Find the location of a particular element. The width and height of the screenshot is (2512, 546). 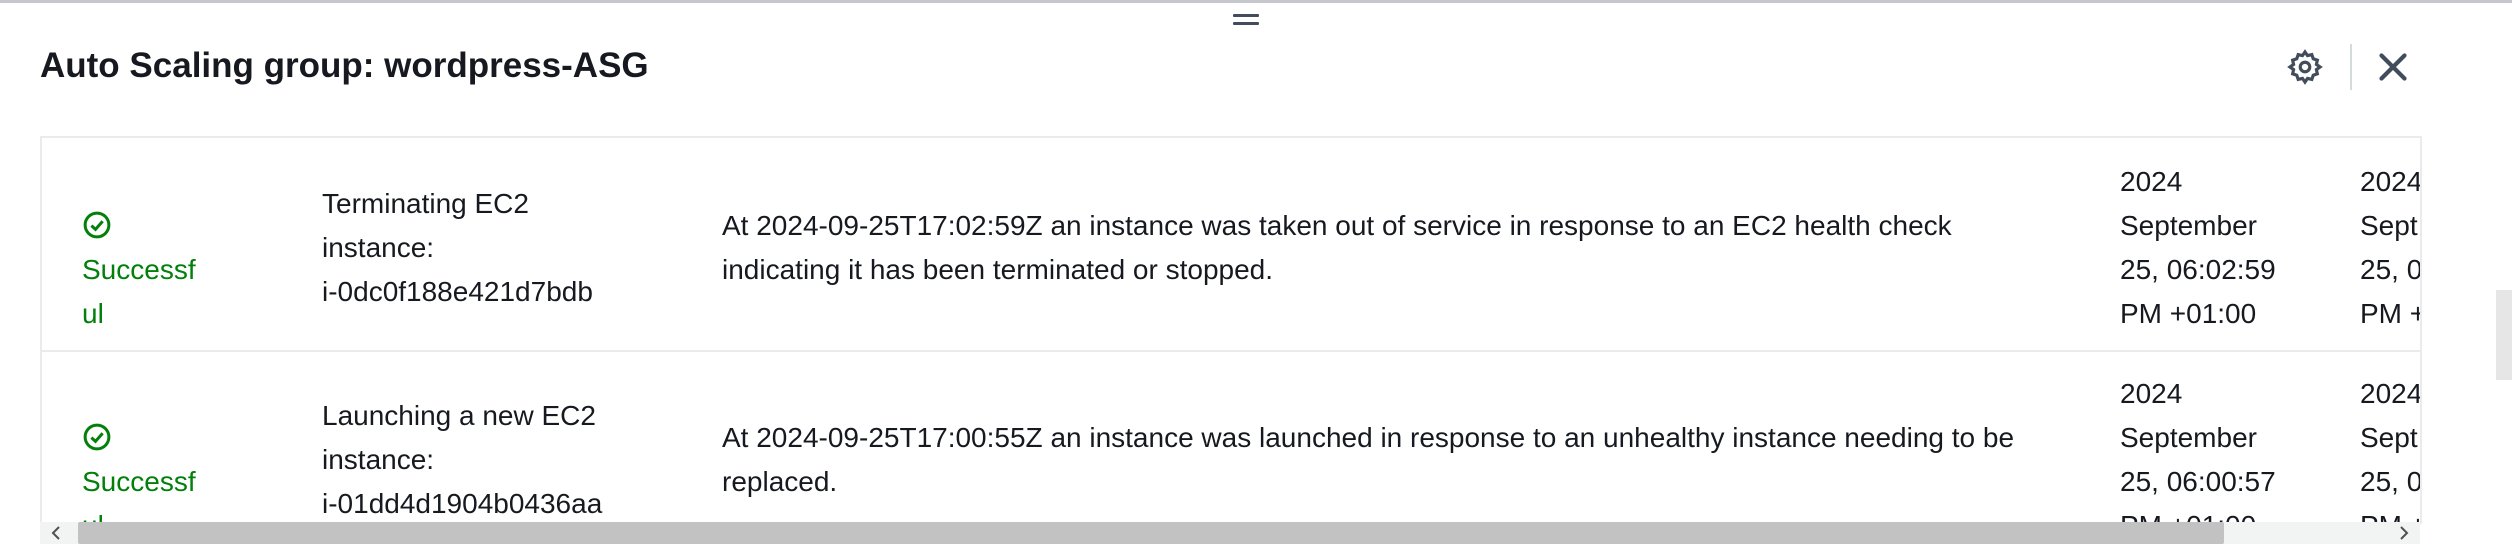

vertical-scroll-thumb is located at coordinates (2504, 335).